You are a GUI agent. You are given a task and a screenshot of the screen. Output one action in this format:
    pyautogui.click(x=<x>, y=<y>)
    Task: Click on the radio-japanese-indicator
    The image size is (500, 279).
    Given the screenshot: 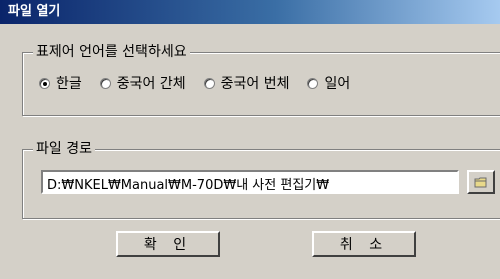 What is the action you would take?
    pyautogui.click(x=313, y=83)
    